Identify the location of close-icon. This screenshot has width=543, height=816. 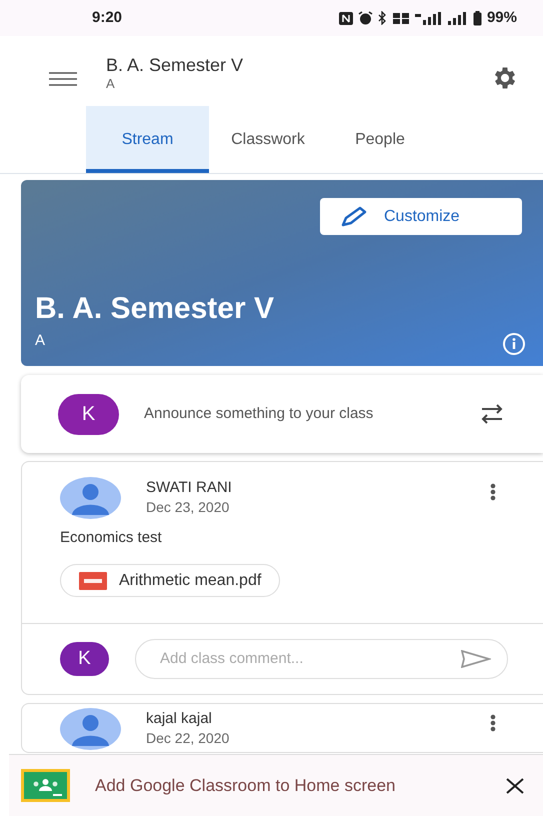
(515, 786).